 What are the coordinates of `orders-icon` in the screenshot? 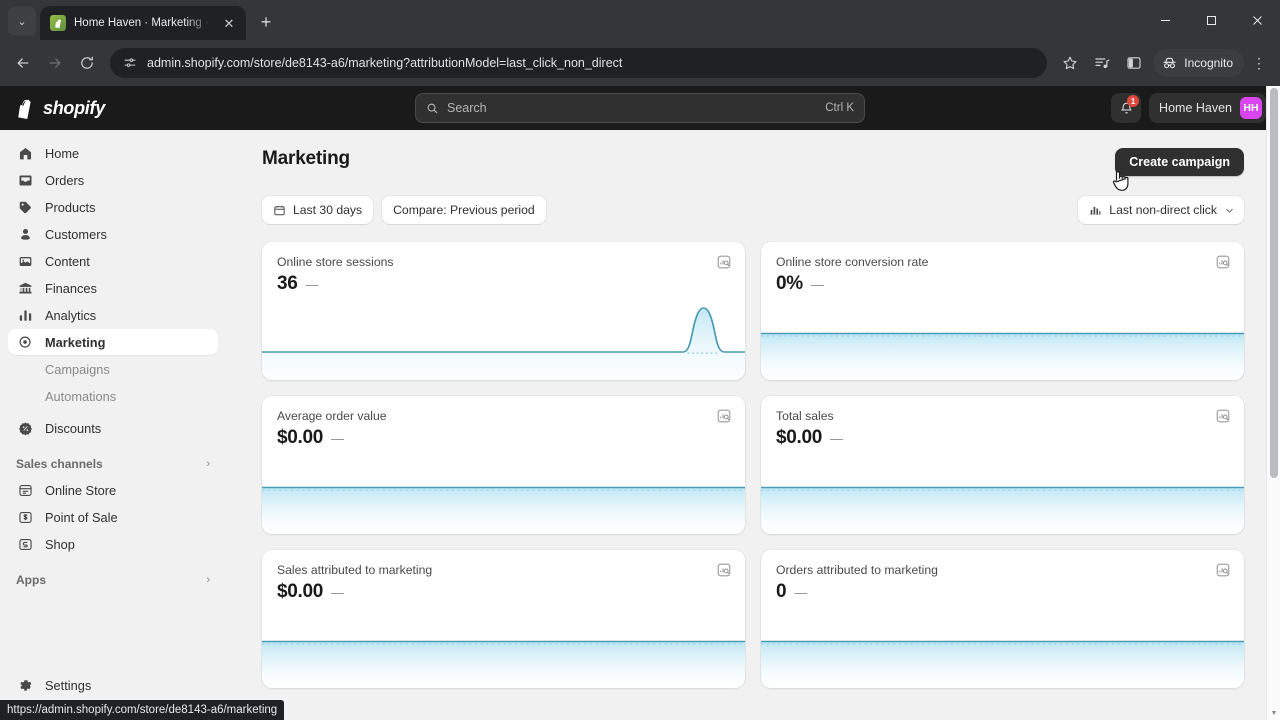 It's located at (25, 180).